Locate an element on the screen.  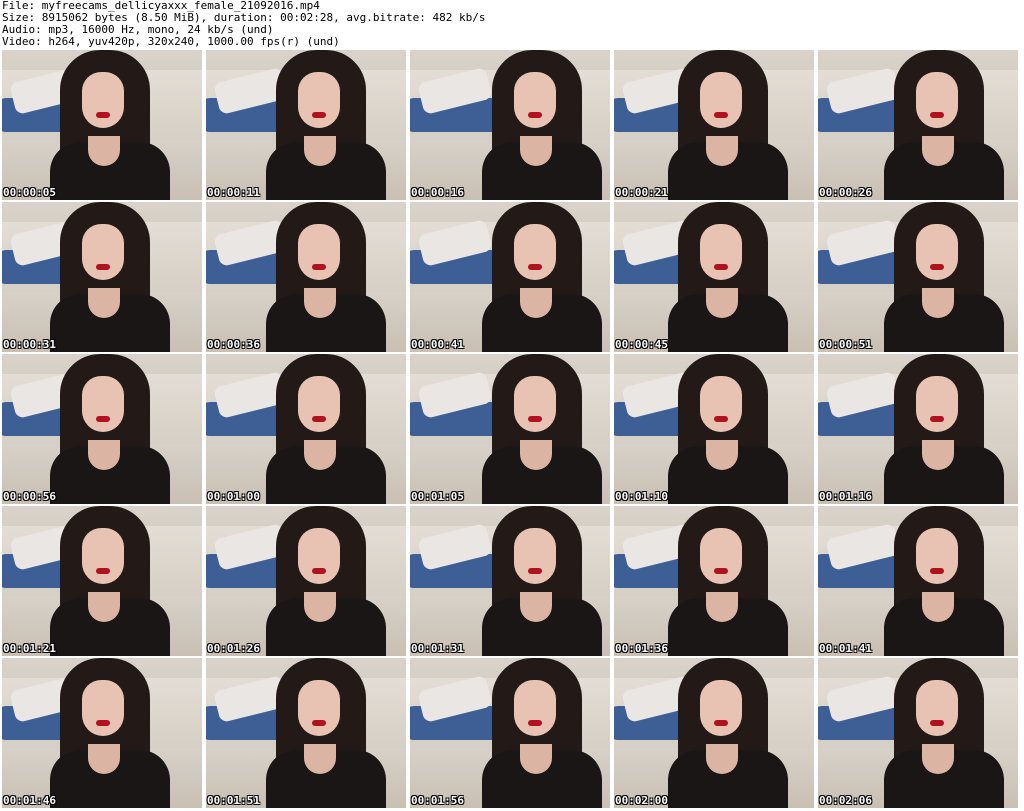
video-thumbnail: 00:01:05 is located at coordinates (510, 429).